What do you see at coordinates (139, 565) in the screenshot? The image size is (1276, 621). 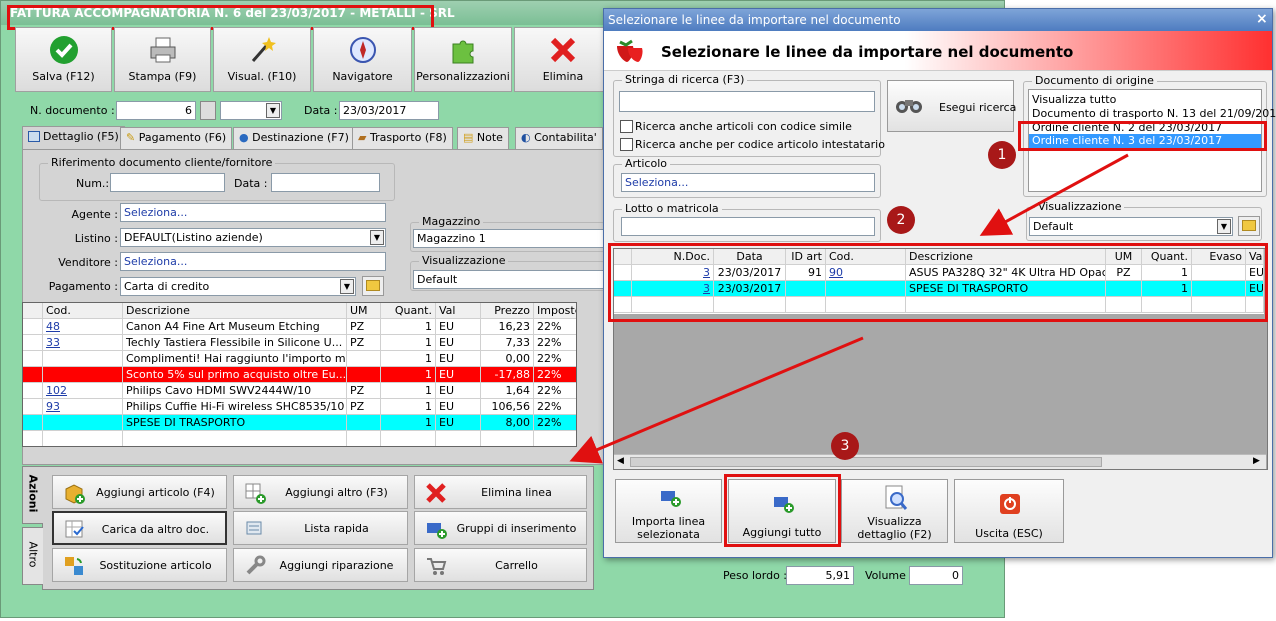 I see `replace-article-button: Sostituzione articolo` at bounding box center [139, 565].